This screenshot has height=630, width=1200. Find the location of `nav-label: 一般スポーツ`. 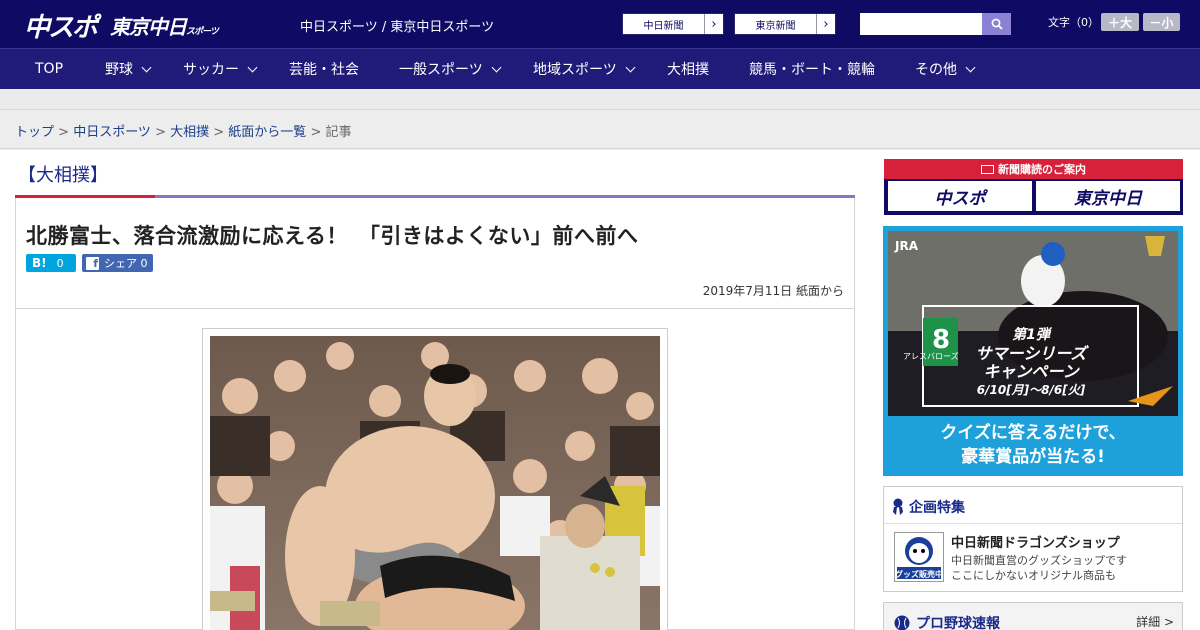

nav-label: 一般スポーツ is located at coordinates (441, 70).